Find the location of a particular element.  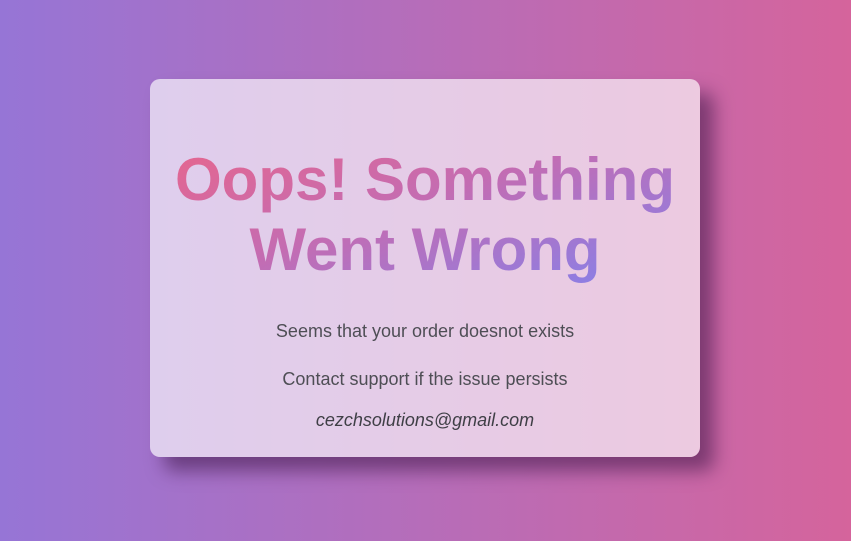

support-text: Contact support if the issue persists is located at coordinates (425, 379).